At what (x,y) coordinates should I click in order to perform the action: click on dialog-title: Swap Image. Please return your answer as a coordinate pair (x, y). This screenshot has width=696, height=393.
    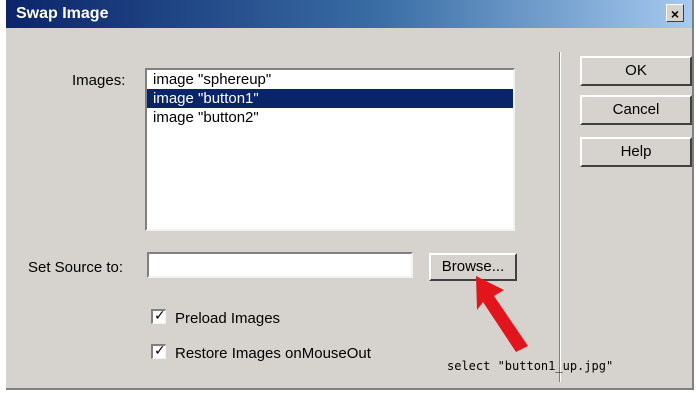
    Looking at the image, I should click on (62, 13).